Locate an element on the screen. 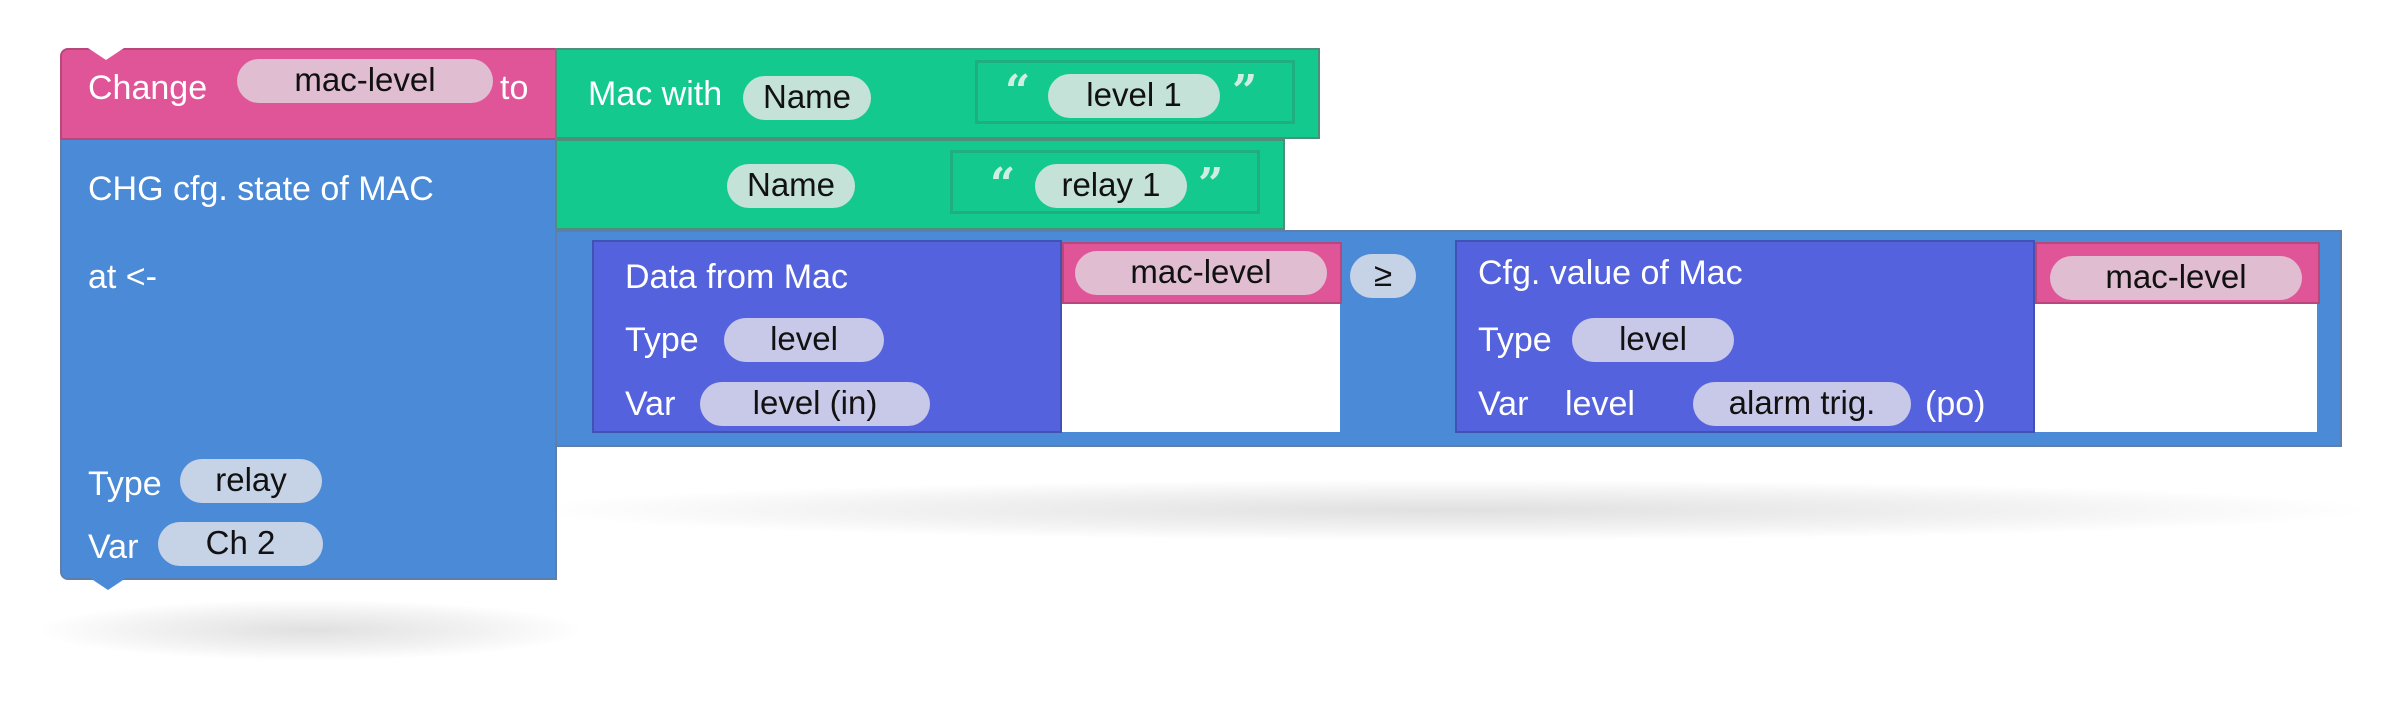  var-dropdown: level (in) is located at coordinates (815, 404).